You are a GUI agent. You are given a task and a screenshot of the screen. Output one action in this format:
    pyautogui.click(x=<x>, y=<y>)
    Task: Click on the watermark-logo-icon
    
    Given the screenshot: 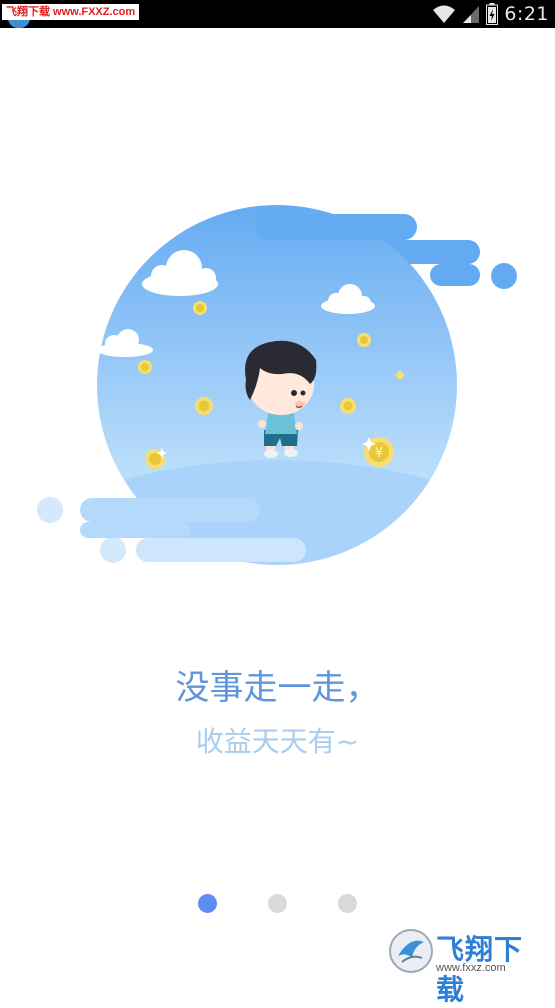 What is the action you would take?
    pyautogui.click(x=411, y=951)
    